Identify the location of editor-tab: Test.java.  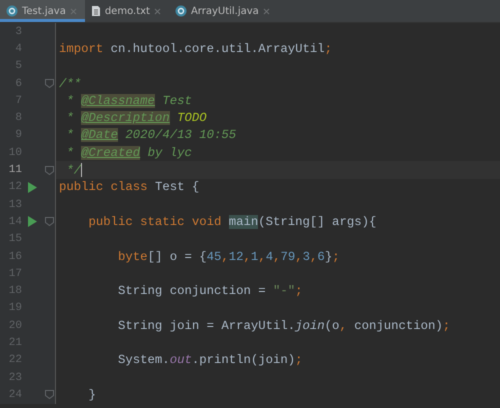
(42, 11).